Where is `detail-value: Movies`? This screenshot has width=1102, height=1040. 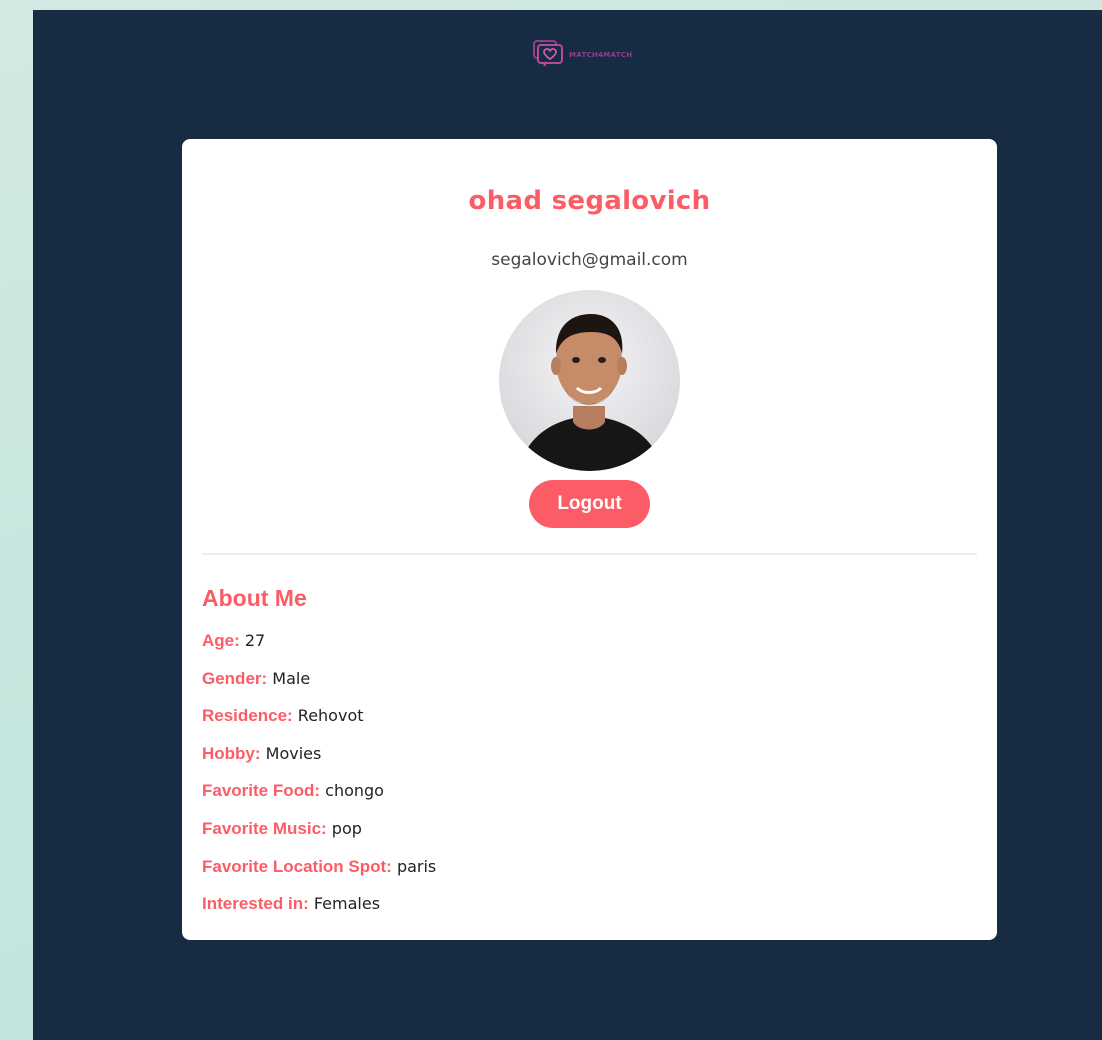
detail-value: Movies is located at coordinates (293, 753).